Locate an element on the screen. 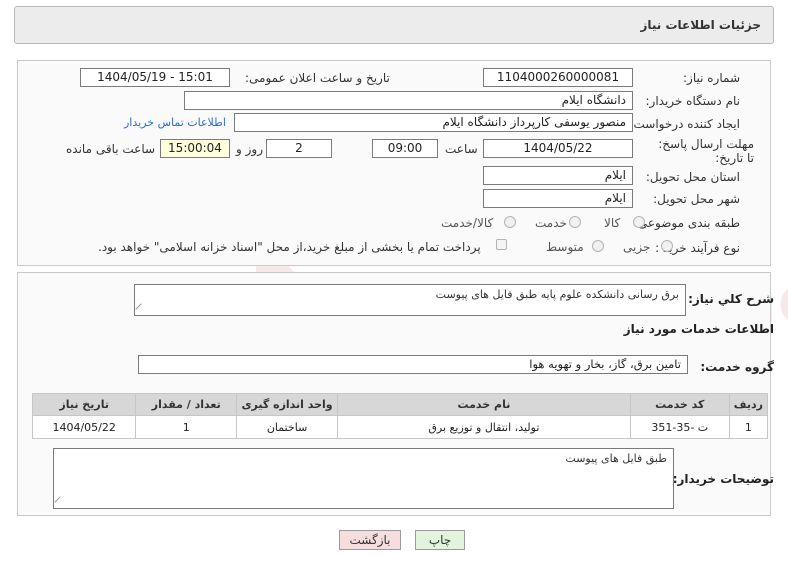 This screenshot has height=566, width=788. days-remaining-field: 2 is located at coordinates (299, 148).